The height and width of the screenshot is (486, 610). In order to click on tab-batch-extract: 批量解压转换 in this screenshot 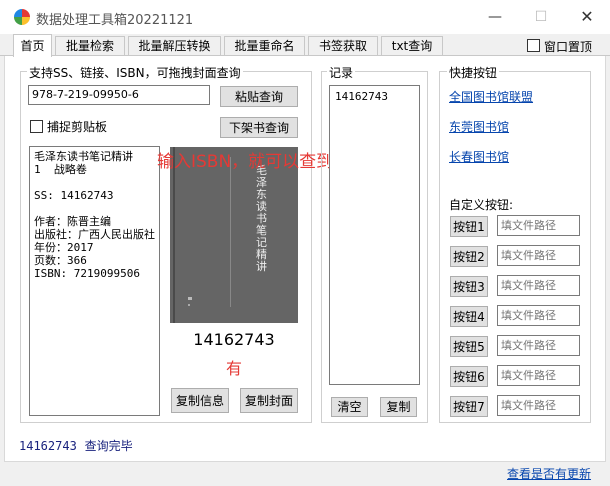, I will do `click(174, 45)`.